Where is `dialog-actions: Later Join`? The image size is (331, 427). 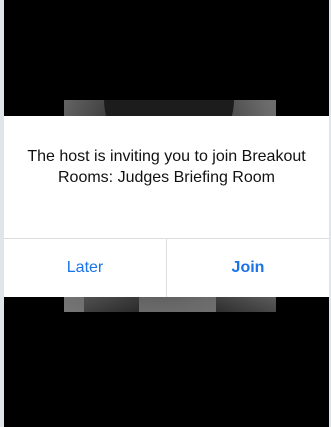
dialog-actions: Later Join is located at coordinates (166, 267).